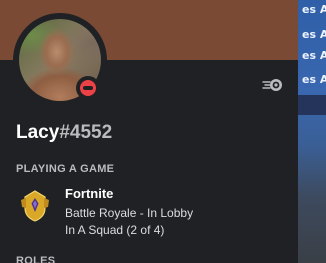 This screenshot has height=263, width=326. What do you see at coordinates (312, 105) in the screenshot?
I see `background-strip` at bounding box center [312, 105].